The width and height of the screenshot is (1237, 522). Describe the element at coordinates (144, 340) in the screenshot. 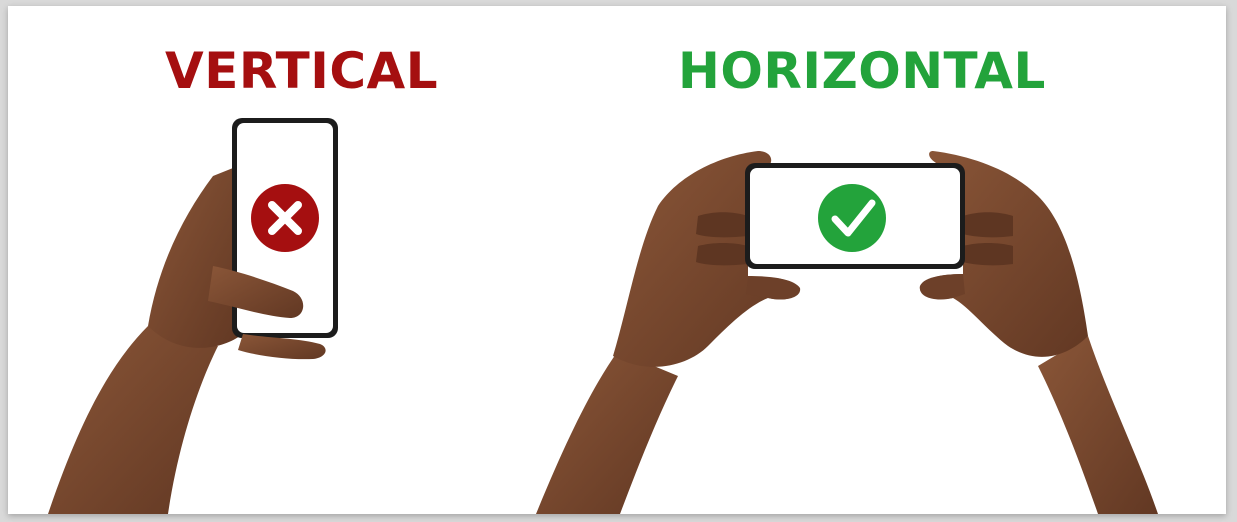

I see `vertical-hand` at that location.